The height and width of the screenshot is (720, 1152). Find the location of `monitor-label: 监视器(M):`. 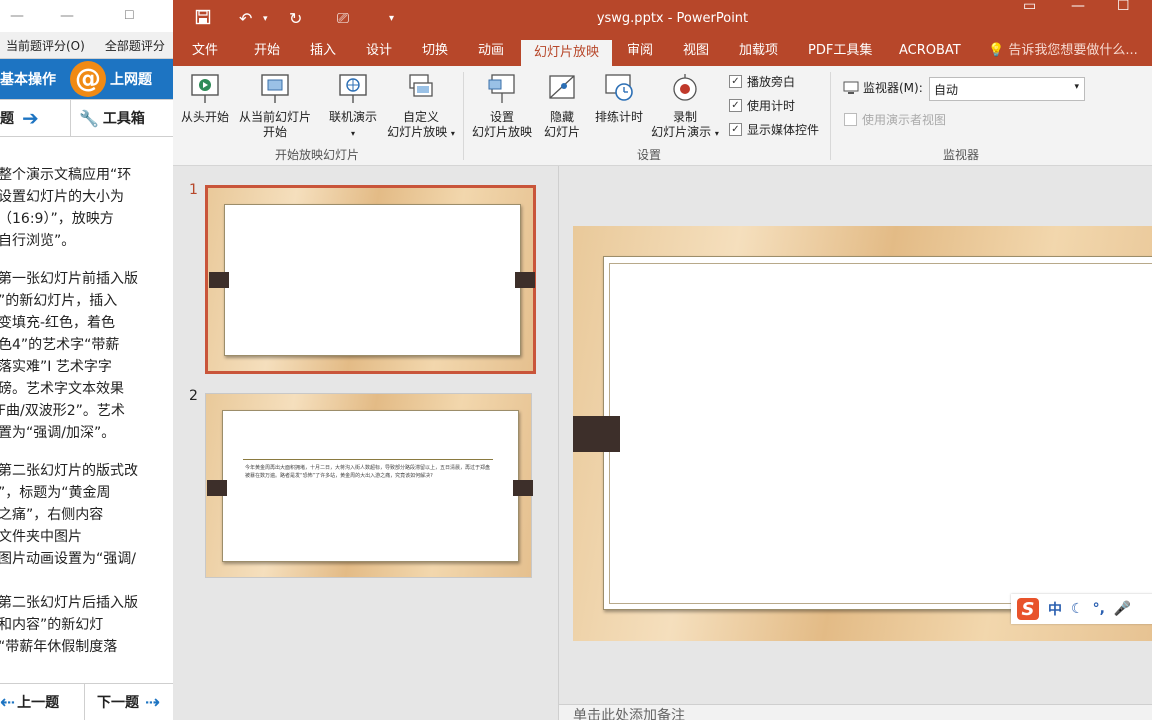

monitor-label: 监视器(M): is located at coordinates (893, 88).